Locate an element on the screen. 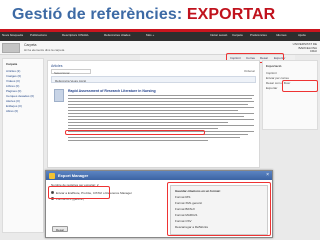  dialog-header: Export Manager × is located at coordinates (159, 175).